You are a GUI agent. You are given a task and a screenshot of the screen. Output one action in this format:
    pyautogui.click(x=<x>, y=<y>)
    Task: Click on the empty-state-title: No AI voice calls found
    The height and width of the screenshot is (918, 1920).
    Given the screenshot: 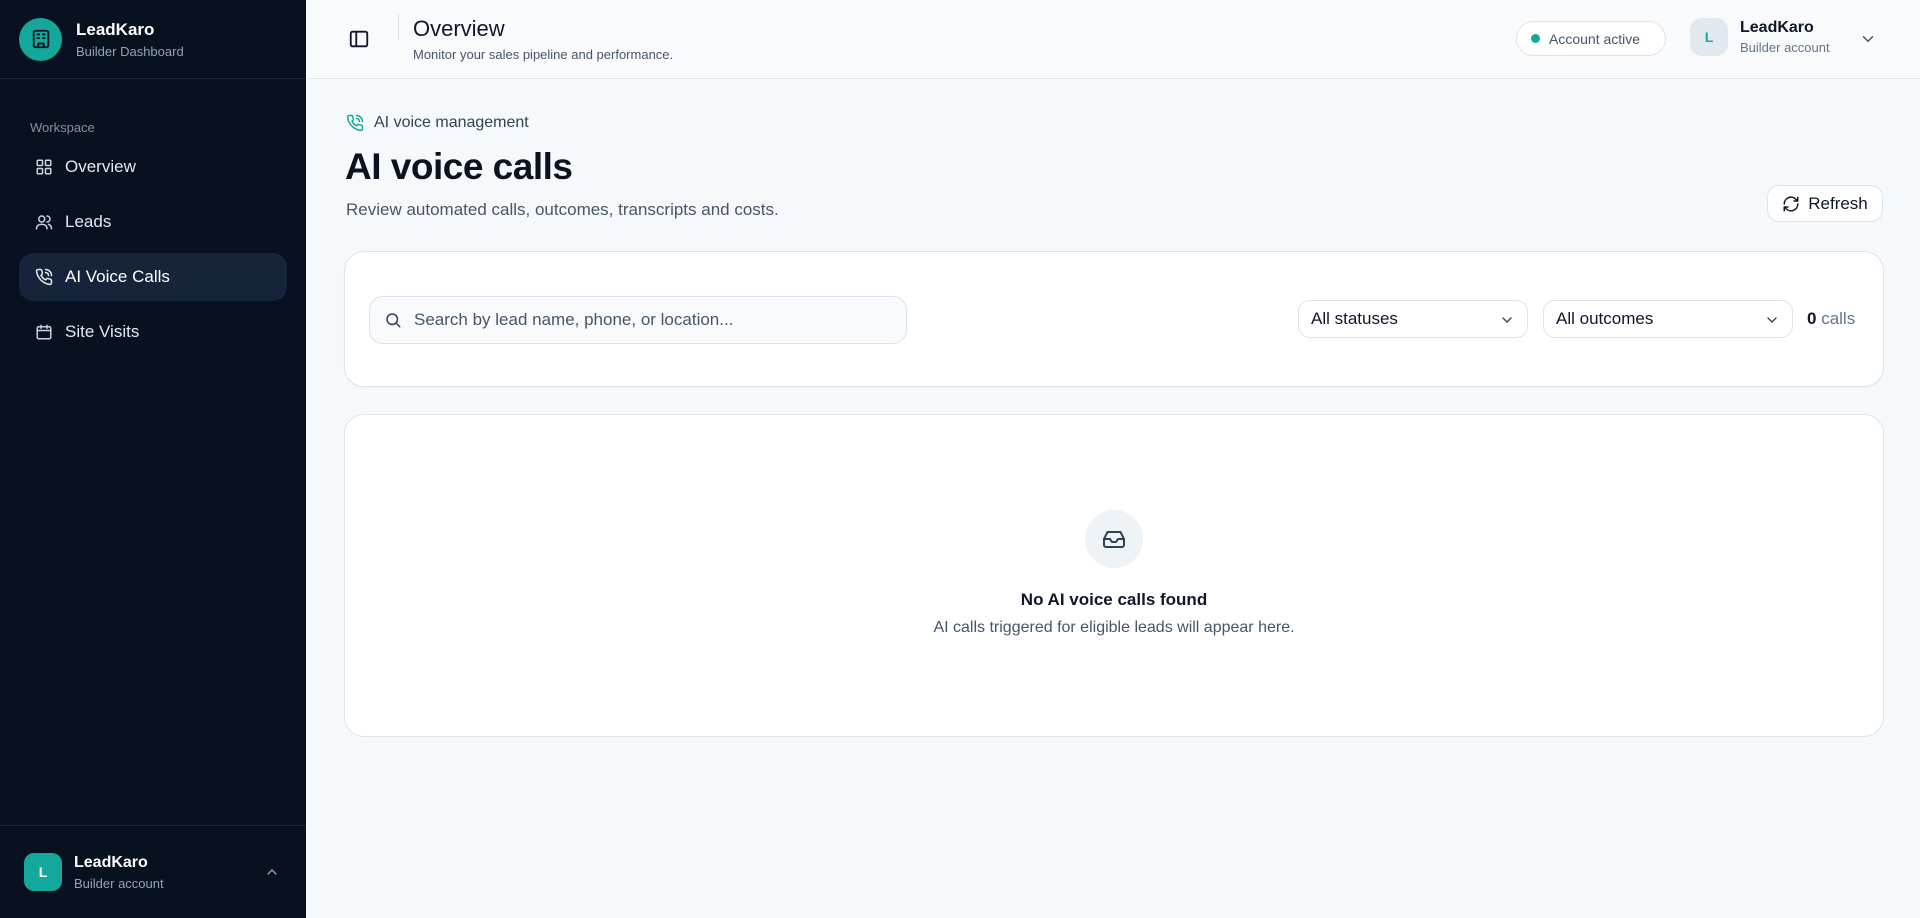 What is the action you would take?
    pyautogui.click(x=1114, y=599)
    